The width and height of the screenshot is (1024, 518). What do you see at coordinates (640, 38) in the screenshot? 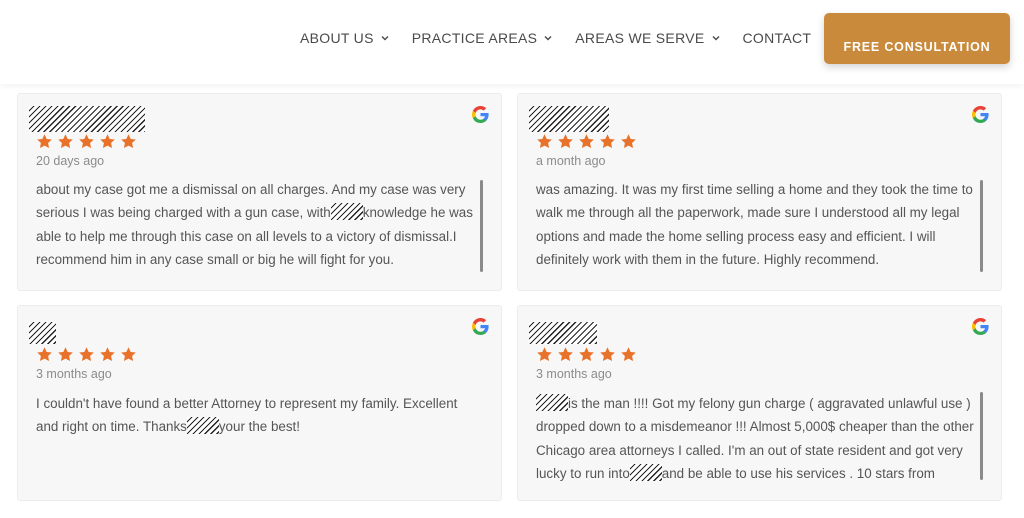
I see `nav-areas-we-serve-label: AREAS WE SERVE` at bounding box center [640, 38].